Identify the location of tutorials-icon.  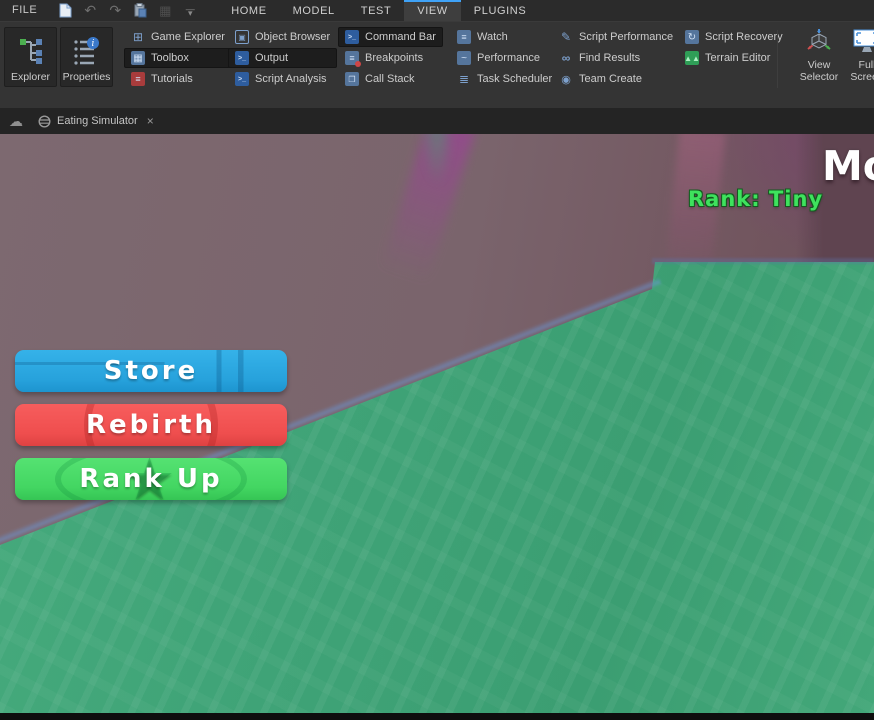
(138, 79).